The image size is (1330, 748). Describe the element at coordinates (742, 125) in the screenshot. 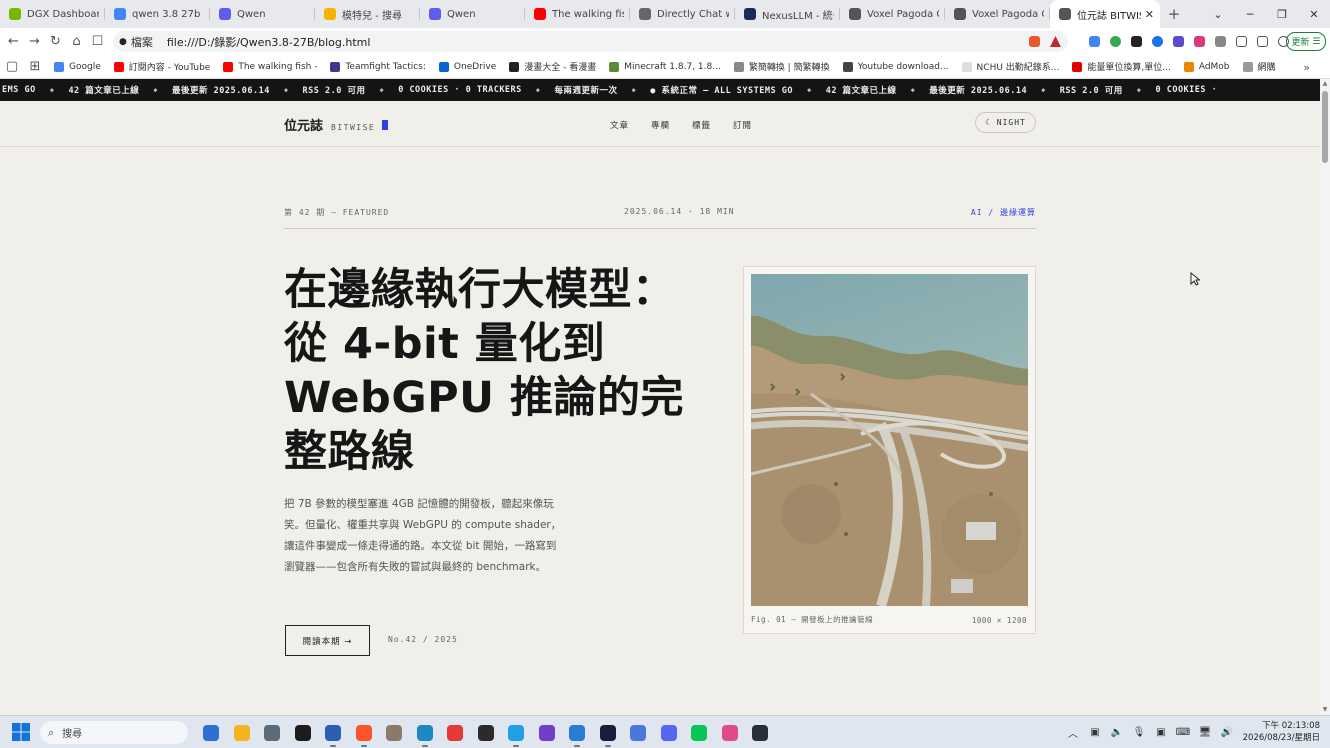

I see `nav-subscribe: 訂閱` at that location.